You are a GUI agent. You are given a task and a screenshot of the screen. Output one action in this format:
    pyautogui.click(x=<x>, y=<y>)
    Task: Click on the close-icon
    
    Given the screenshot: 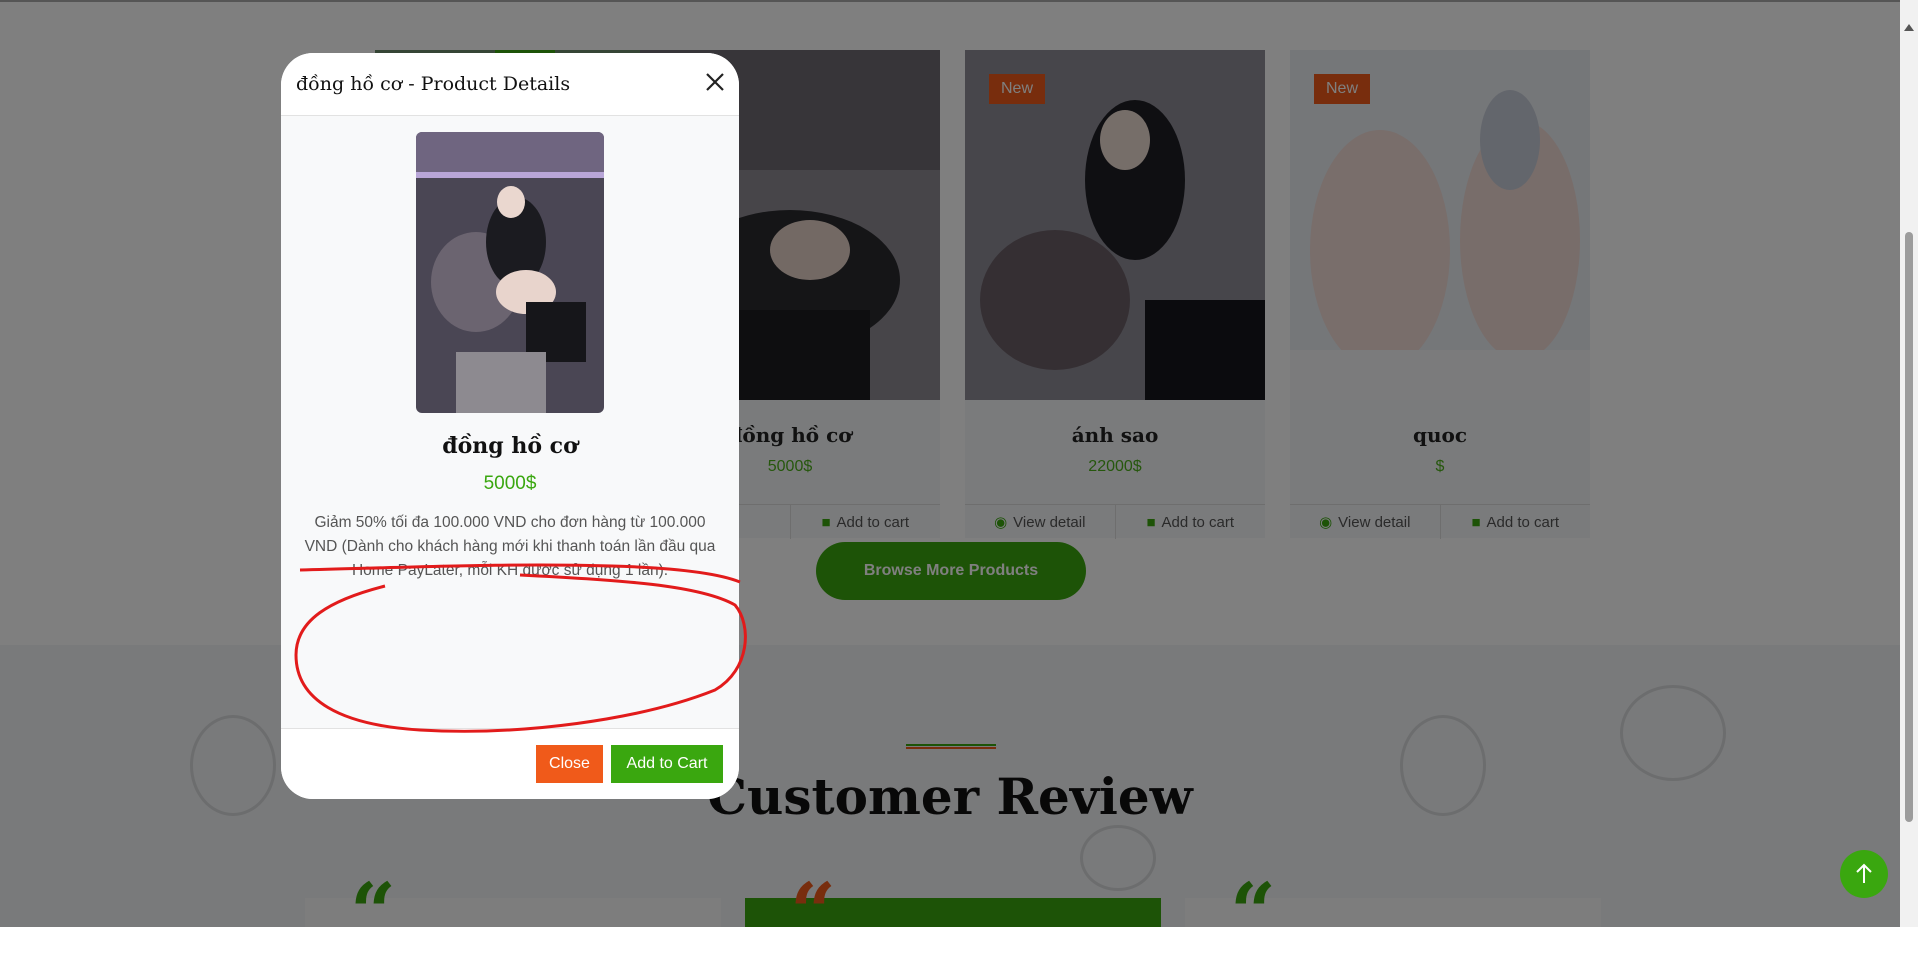 What is the action you would take?
    pyautogui.click(x=715, y=82)
    